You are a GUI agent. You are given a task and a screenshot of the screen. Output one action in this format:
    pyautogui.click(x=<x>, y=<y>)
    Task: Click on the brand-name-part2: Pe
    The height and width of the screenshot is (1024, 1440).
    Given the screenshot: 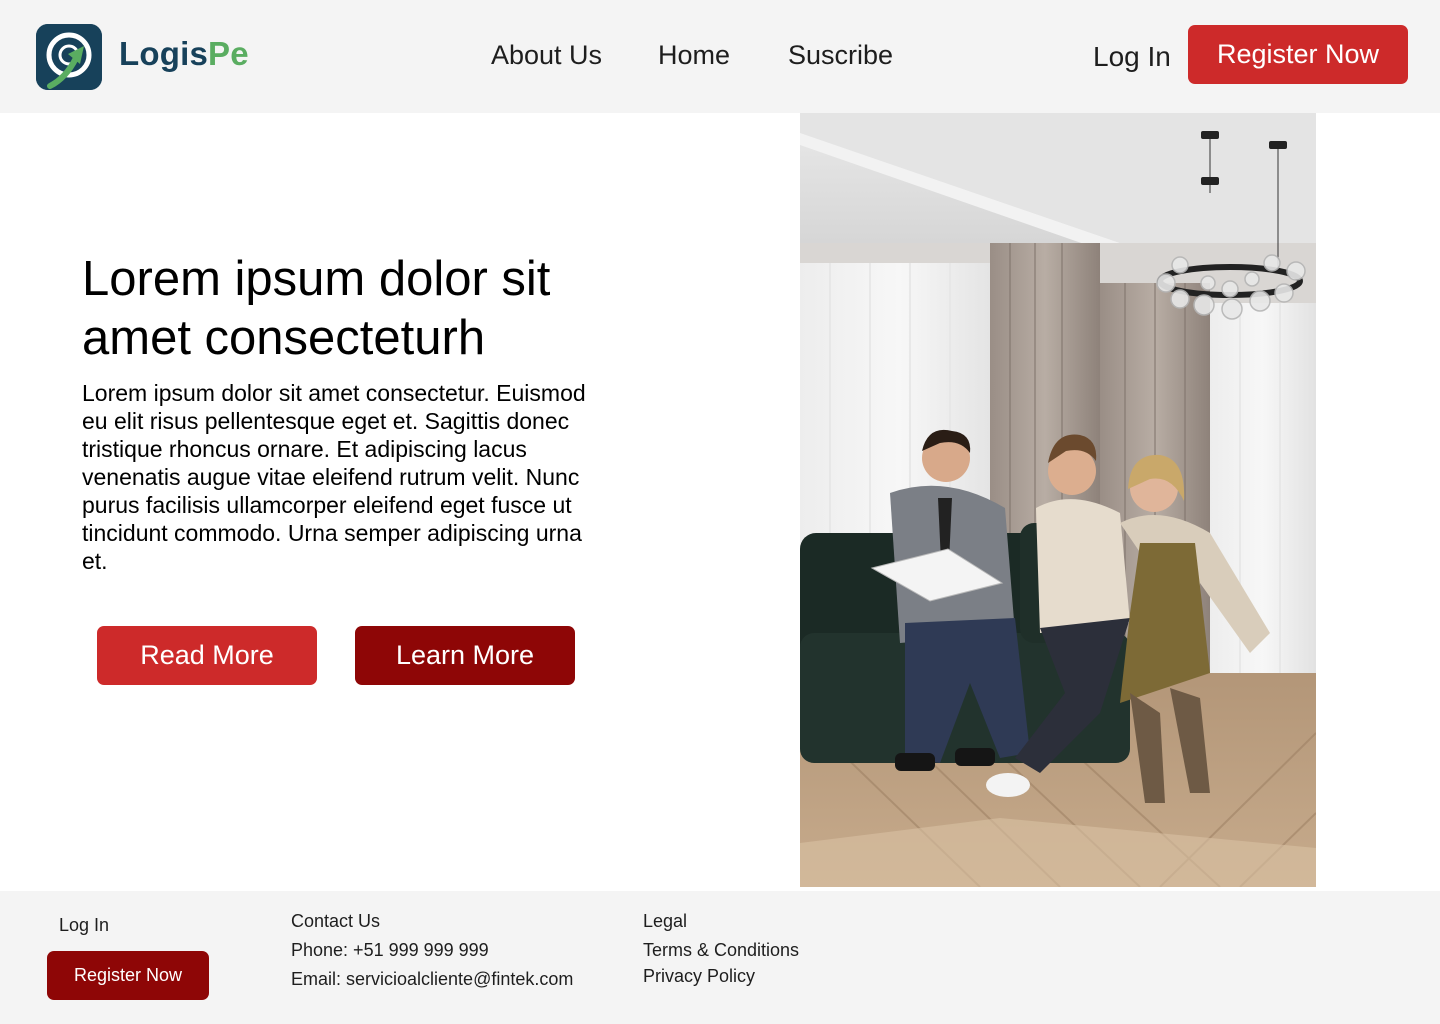 What is the action you would take?
    pyautogui.click(x=228, y=53)
    